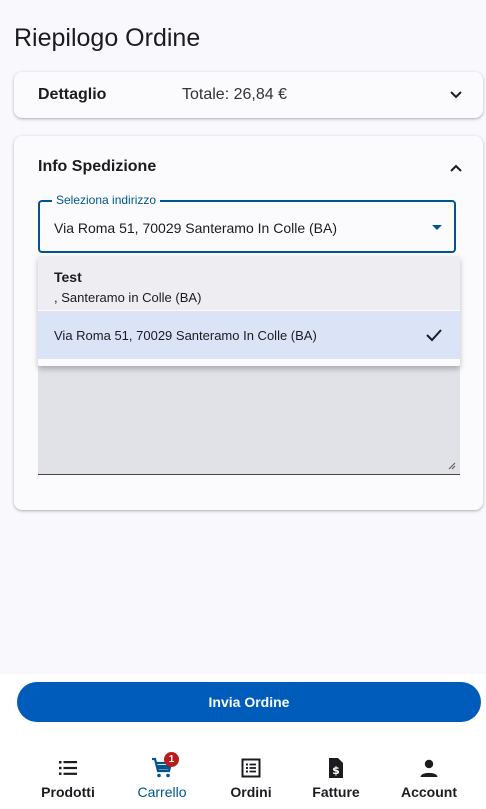 The height and width of the screenshot is (809, 486). I want to click on nav-item-carrello: 1 Carrello, so click(162, 777).